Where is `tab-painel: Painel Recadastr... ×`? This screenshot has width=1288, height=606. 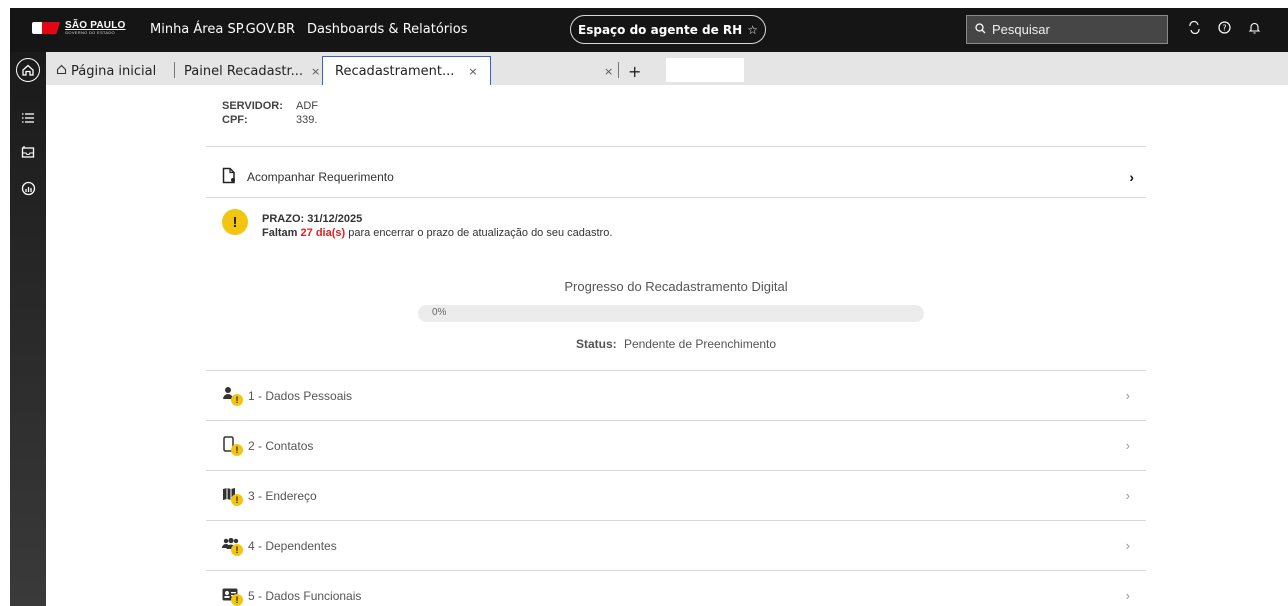 tab-painel: Painel Recadastr... × is located at coordinates (252, 71).